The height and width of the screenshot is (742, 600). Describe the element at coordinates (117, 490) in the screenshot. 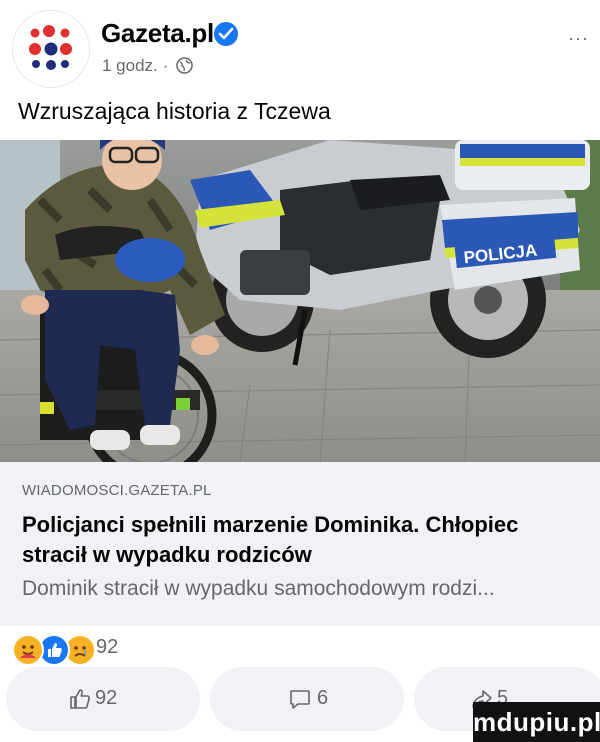

I see `link-domain: WIADOMOSCI.GAZETA.PL` at that location.